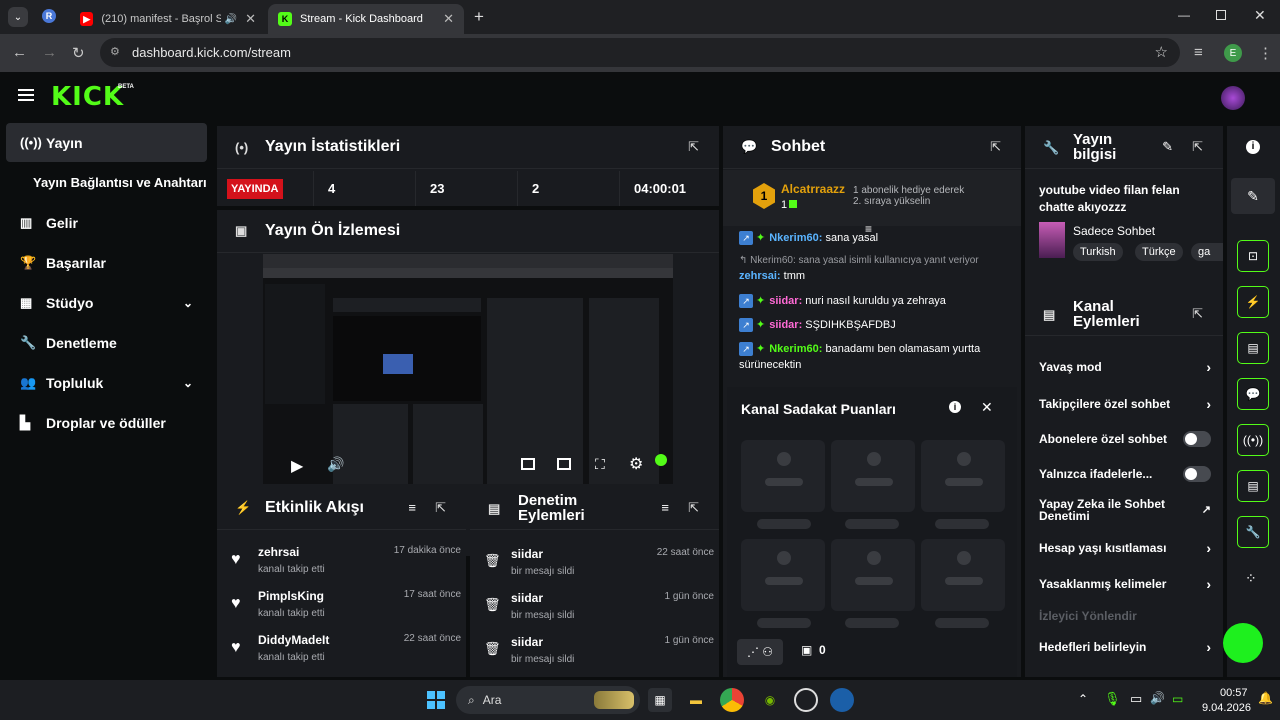 Image resolution: width=1280 pixels, height=720 pixels. Describe the element at coordinates (600, 464) in the screenshot. I see `fullscreen-icon: ⛶` at that location.